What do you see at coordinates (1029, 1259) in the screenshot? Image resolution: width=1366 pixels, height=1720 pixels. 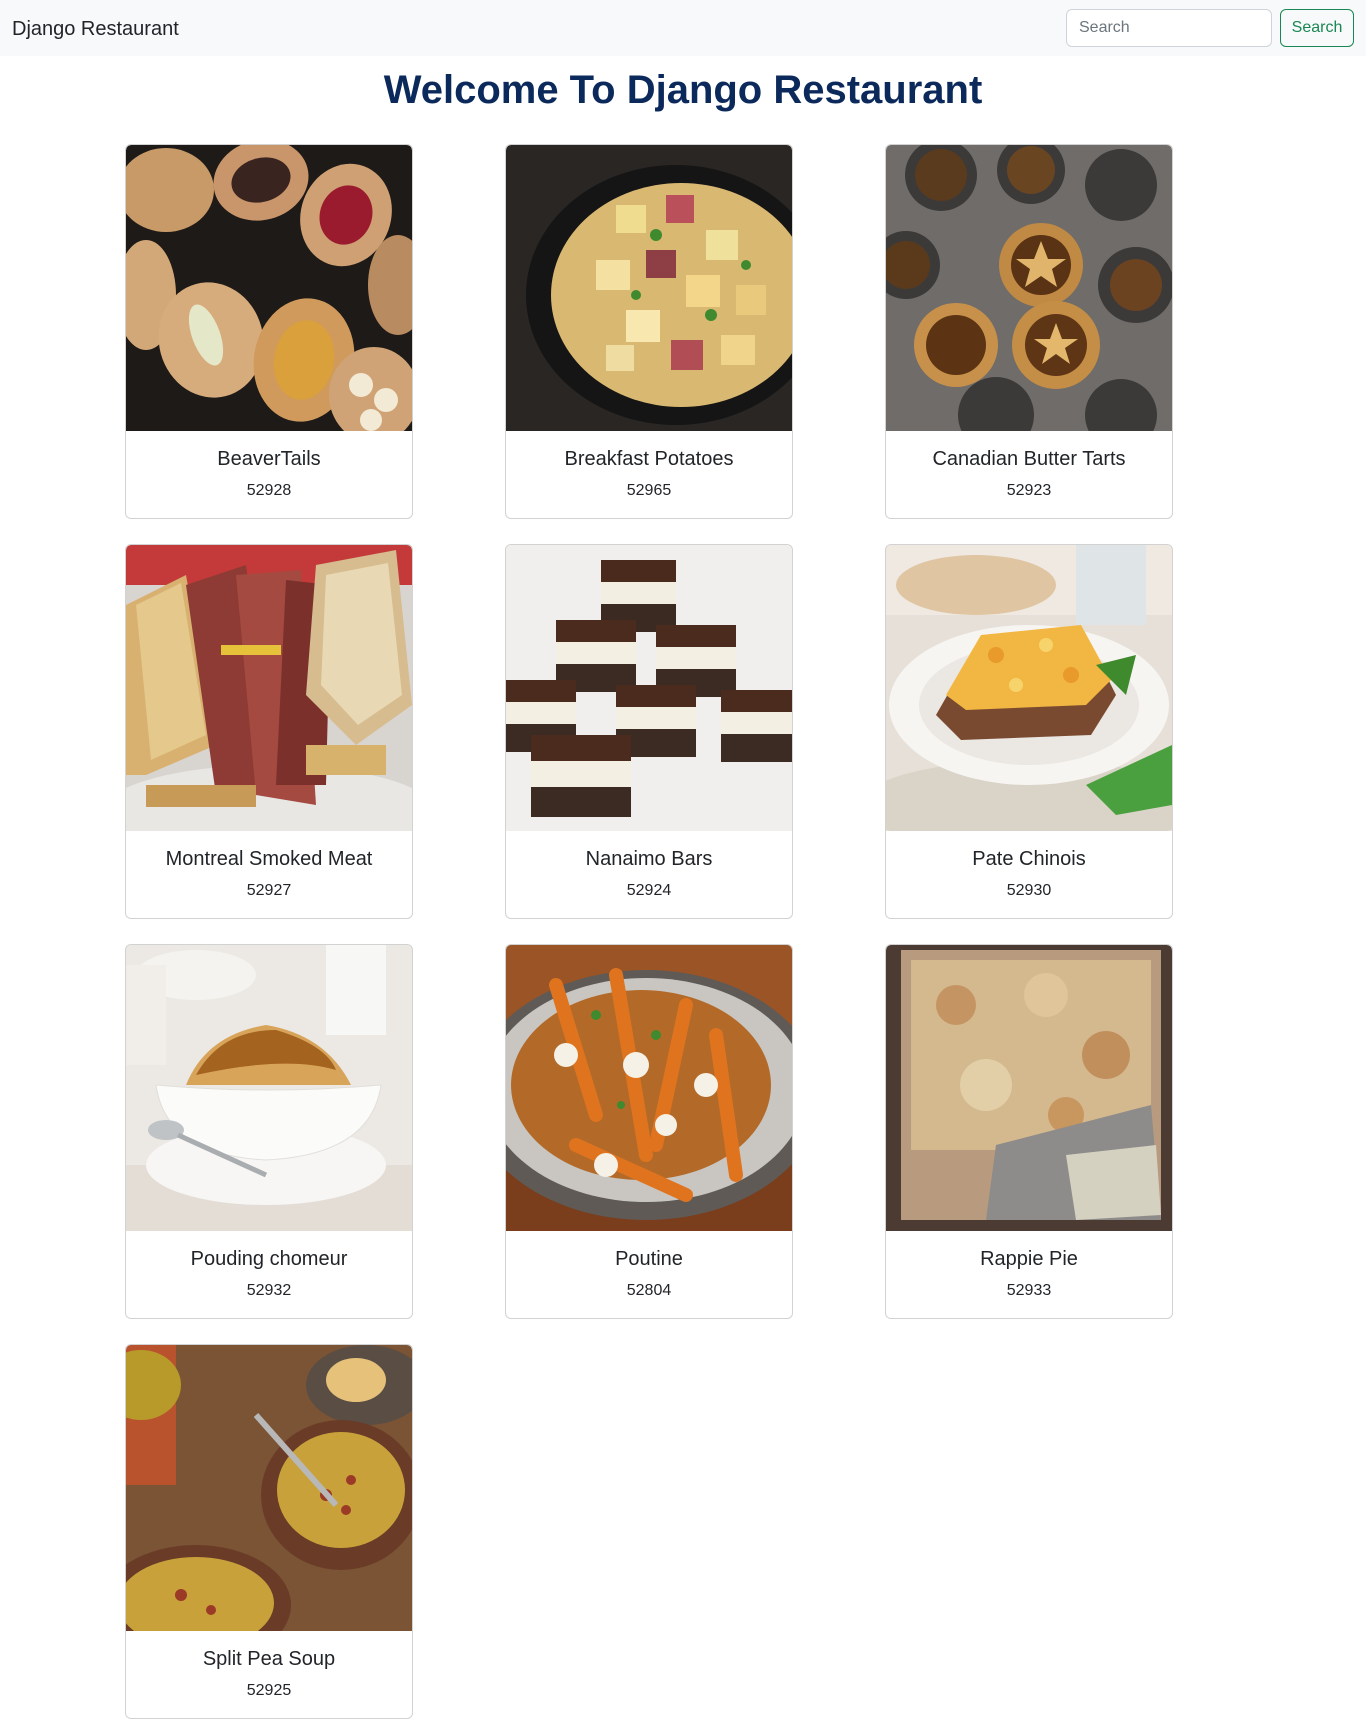 I see `dish-name: Rappie Pie` at bounding box center [1029, 1259].